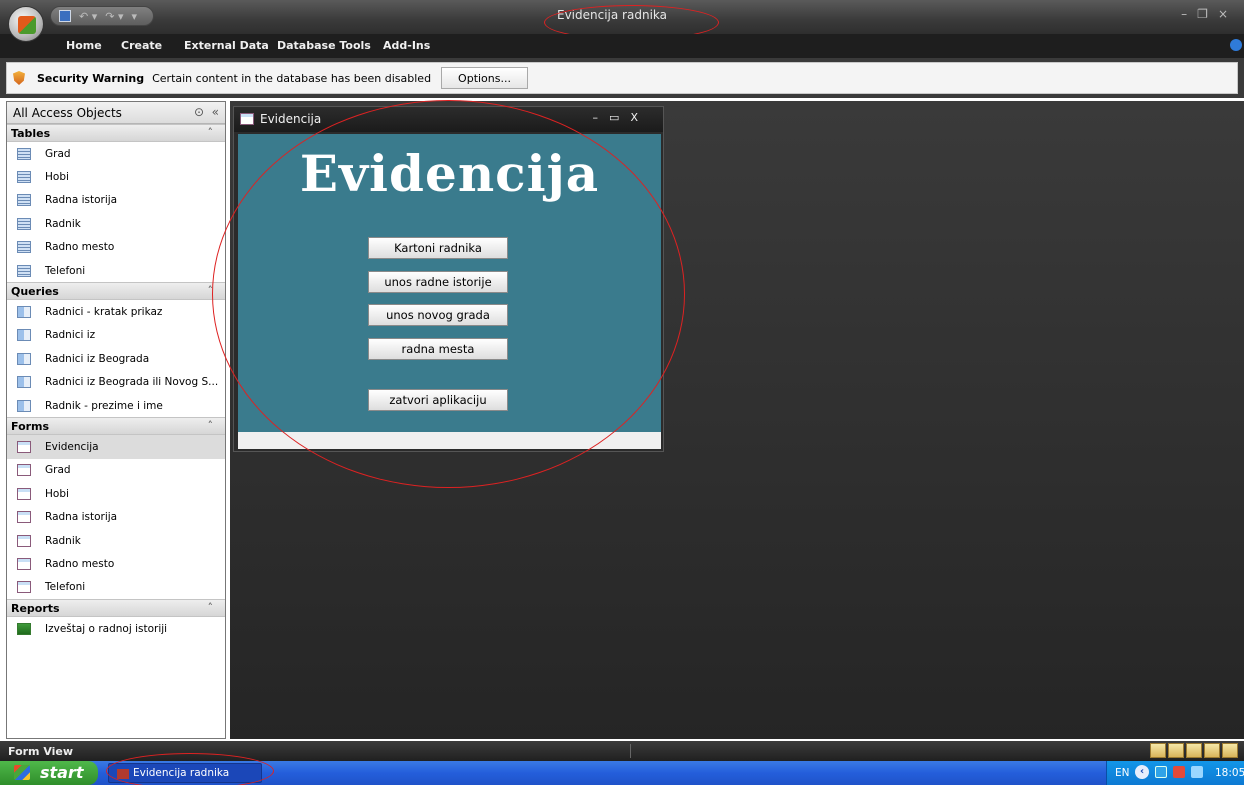  I want to click on nav-item: Radnici iz Beograda, so click(116, 358).